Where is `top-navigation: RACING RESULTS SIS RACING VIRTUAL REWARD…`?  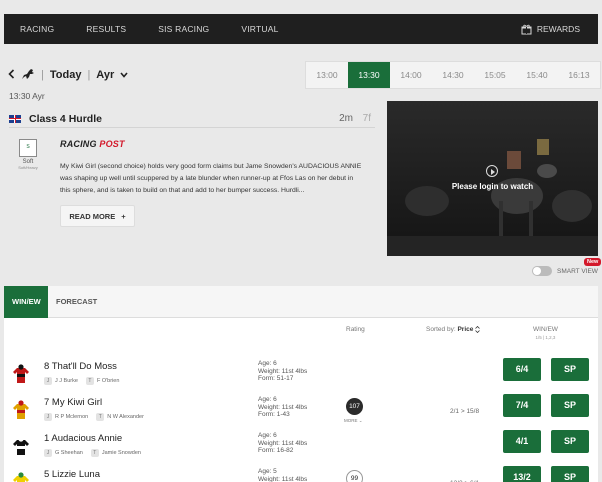 top-navigation: RACING RESULTS SIS RACING VIRTUAL REWARD… is located at coordinates (301, 29).